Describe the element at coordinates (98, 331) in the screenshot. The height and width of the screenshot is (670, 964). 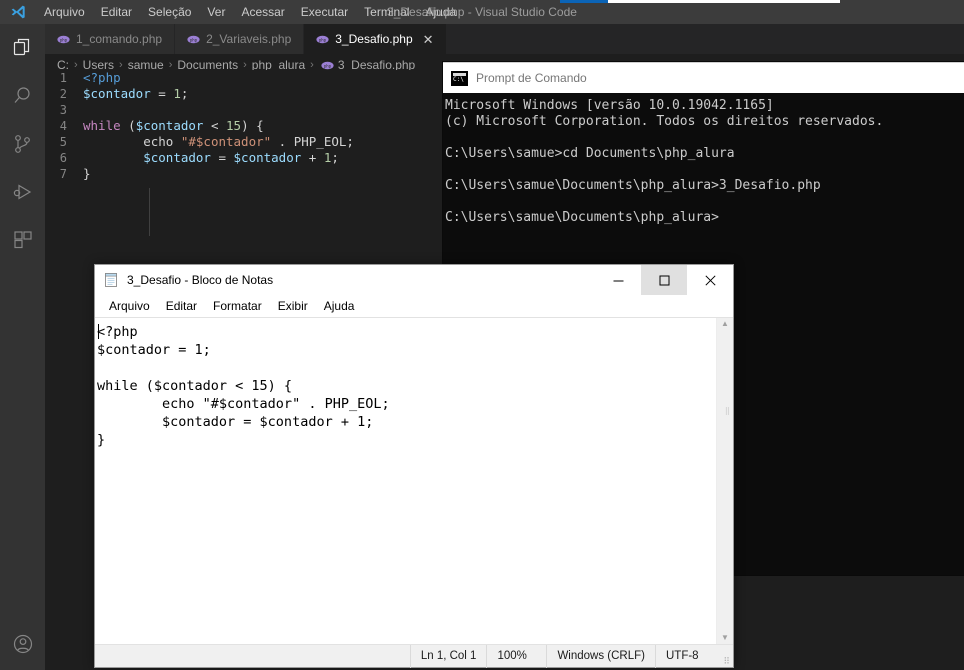
I see `text-caret` at that location.